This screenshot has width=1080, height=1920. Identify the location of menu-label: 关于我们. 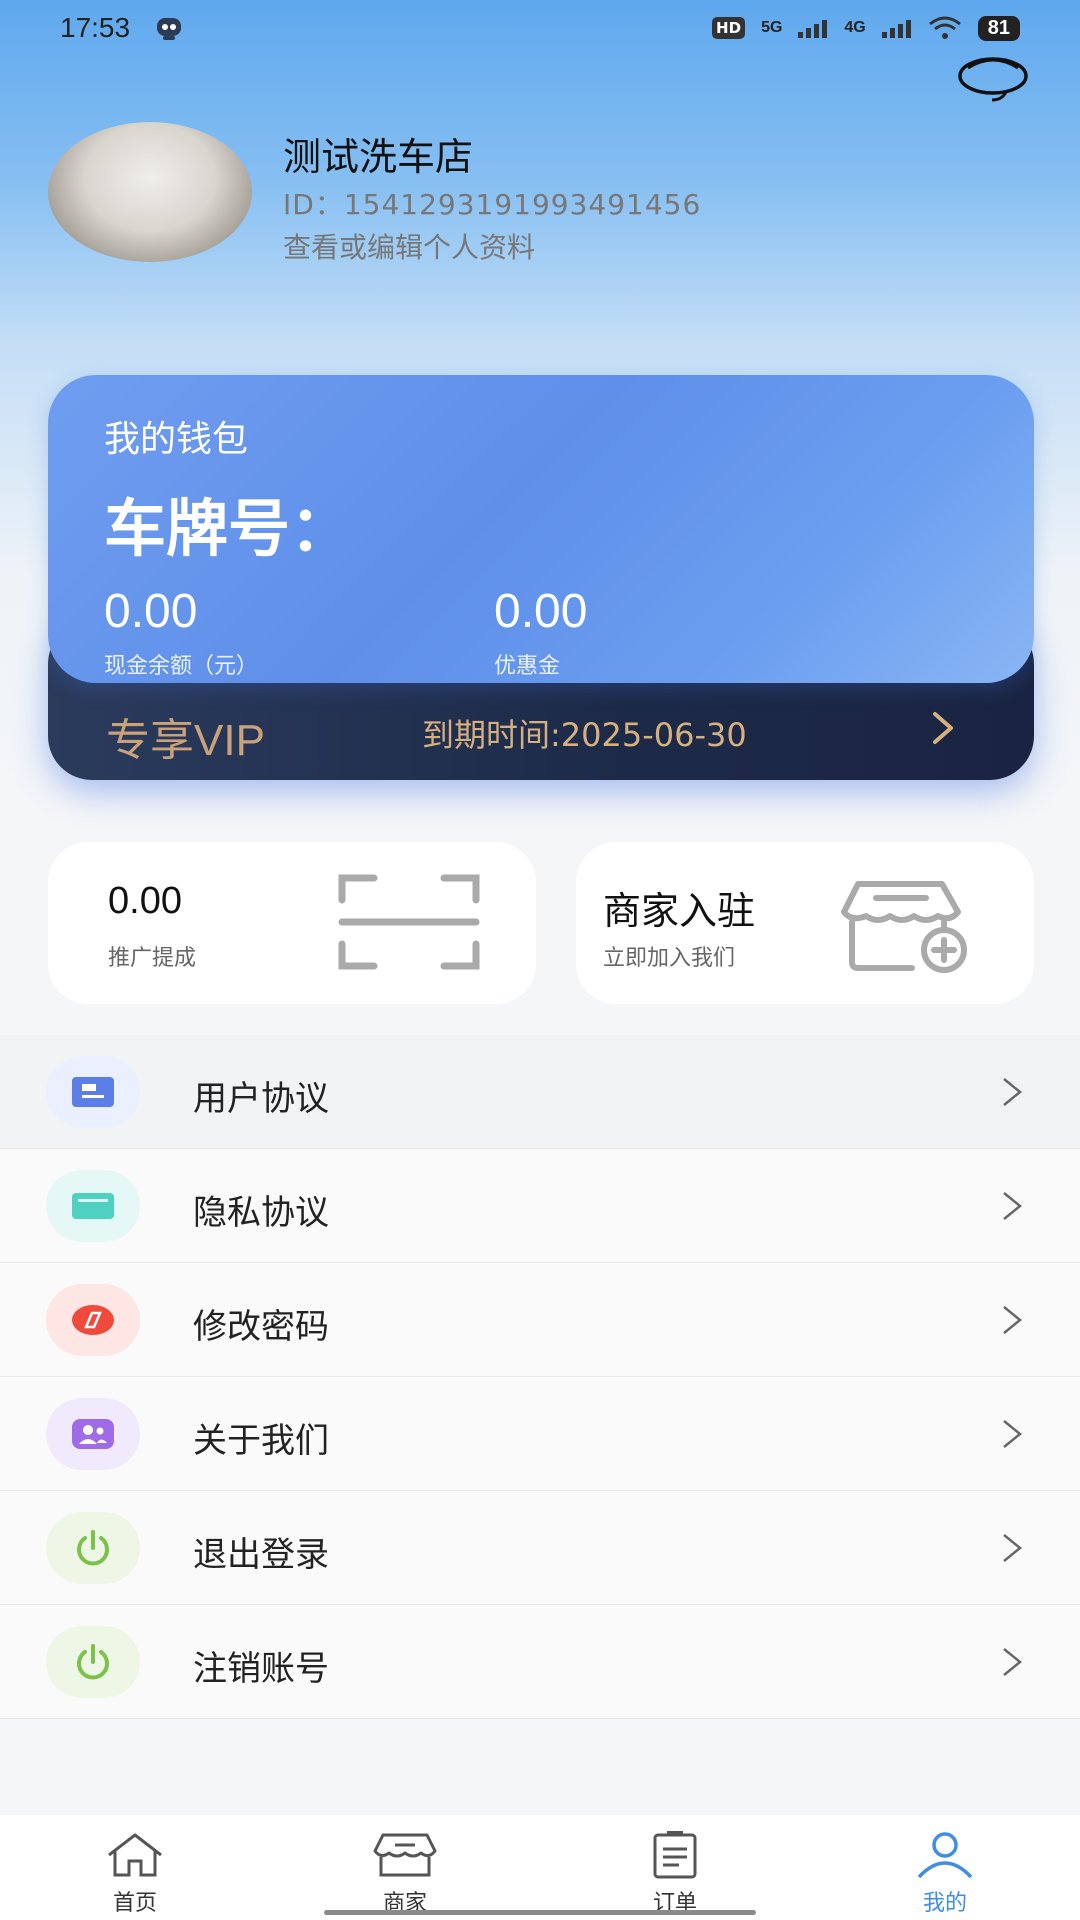
(261, 1441).